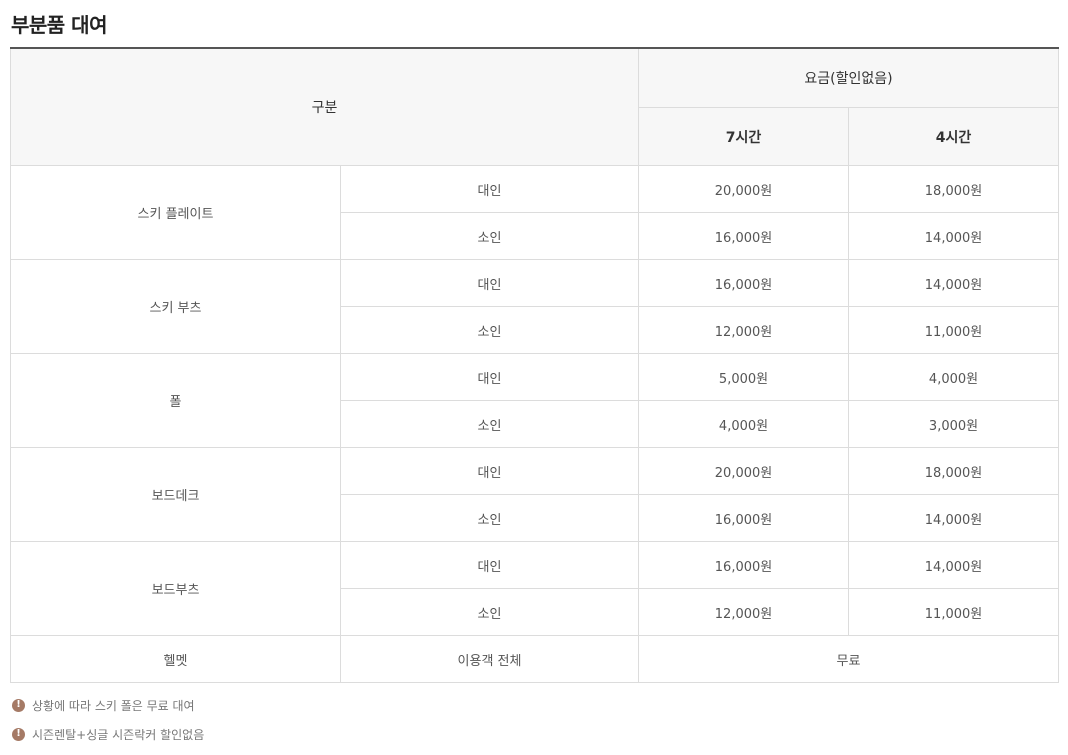 The width and height of the screenshot is (1068, 755). I want to click on page-title: 부분품 대여, so click(59, 25).